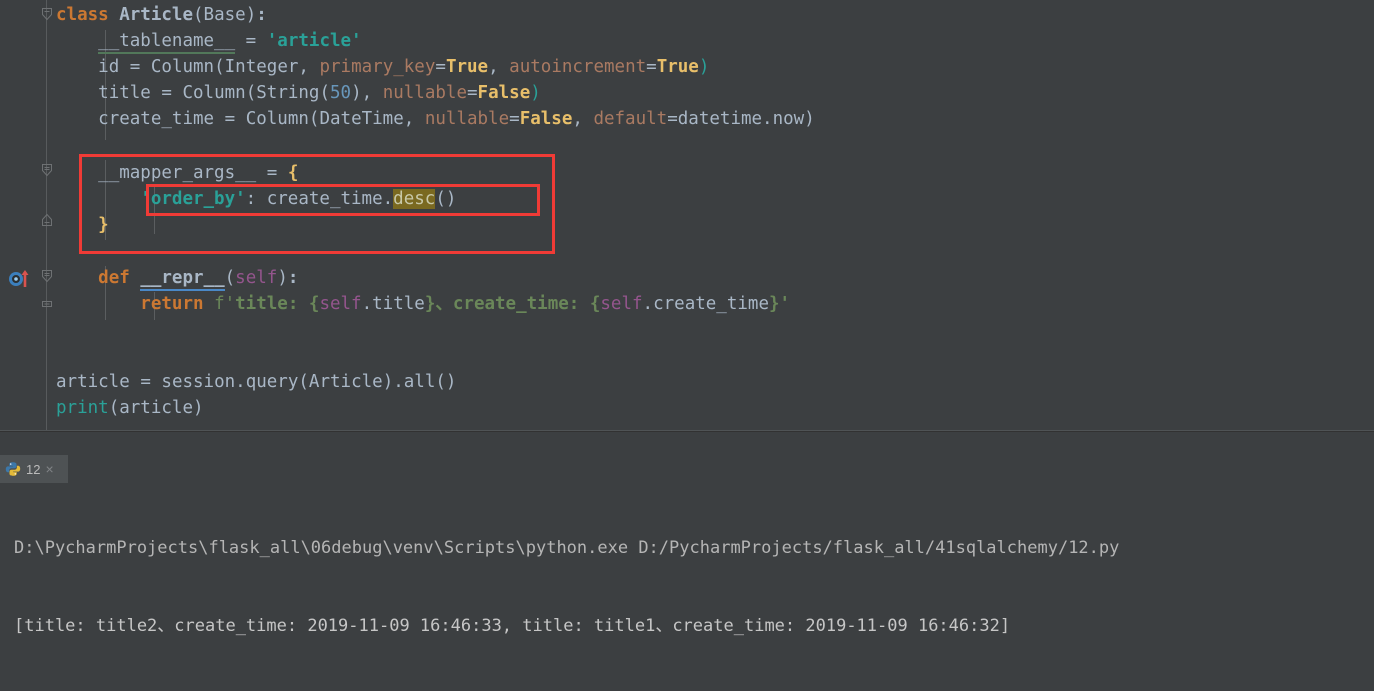 The height and width of the screenshot is (691, 1374). What do you see at coordinates (578, 67) in the screenshot?
I see `token-autoincrement: autoincrement` at bounding box center [578, 67].